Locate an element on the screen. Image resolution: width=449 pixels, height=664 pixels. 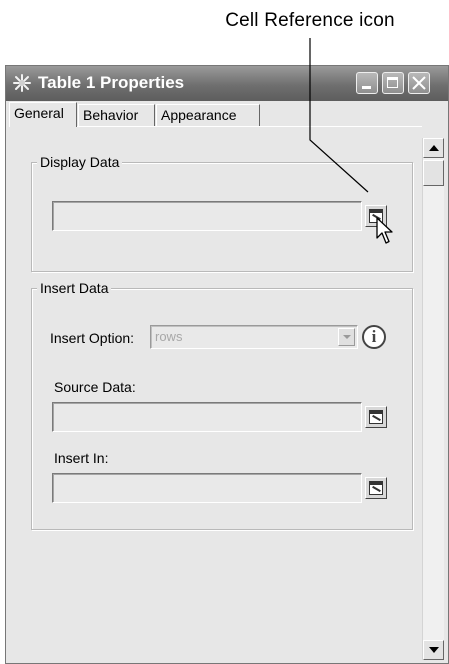
minimize-button is located at coordinates (367, 83).